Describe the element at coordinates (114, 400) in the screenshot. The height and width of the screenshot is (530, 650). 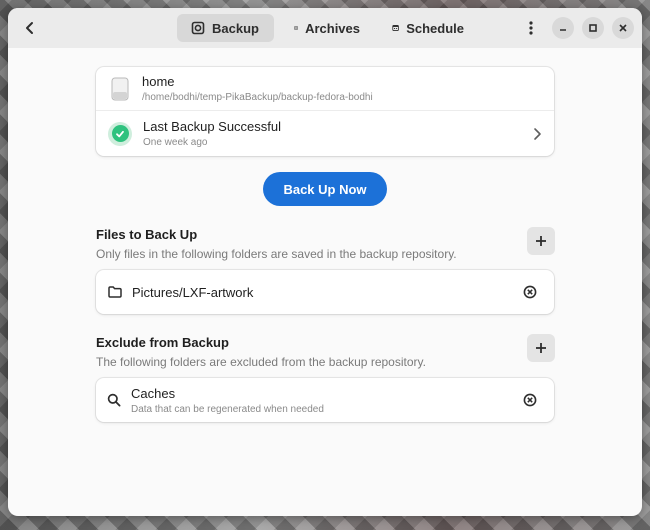
I see `search-icon` at that location.